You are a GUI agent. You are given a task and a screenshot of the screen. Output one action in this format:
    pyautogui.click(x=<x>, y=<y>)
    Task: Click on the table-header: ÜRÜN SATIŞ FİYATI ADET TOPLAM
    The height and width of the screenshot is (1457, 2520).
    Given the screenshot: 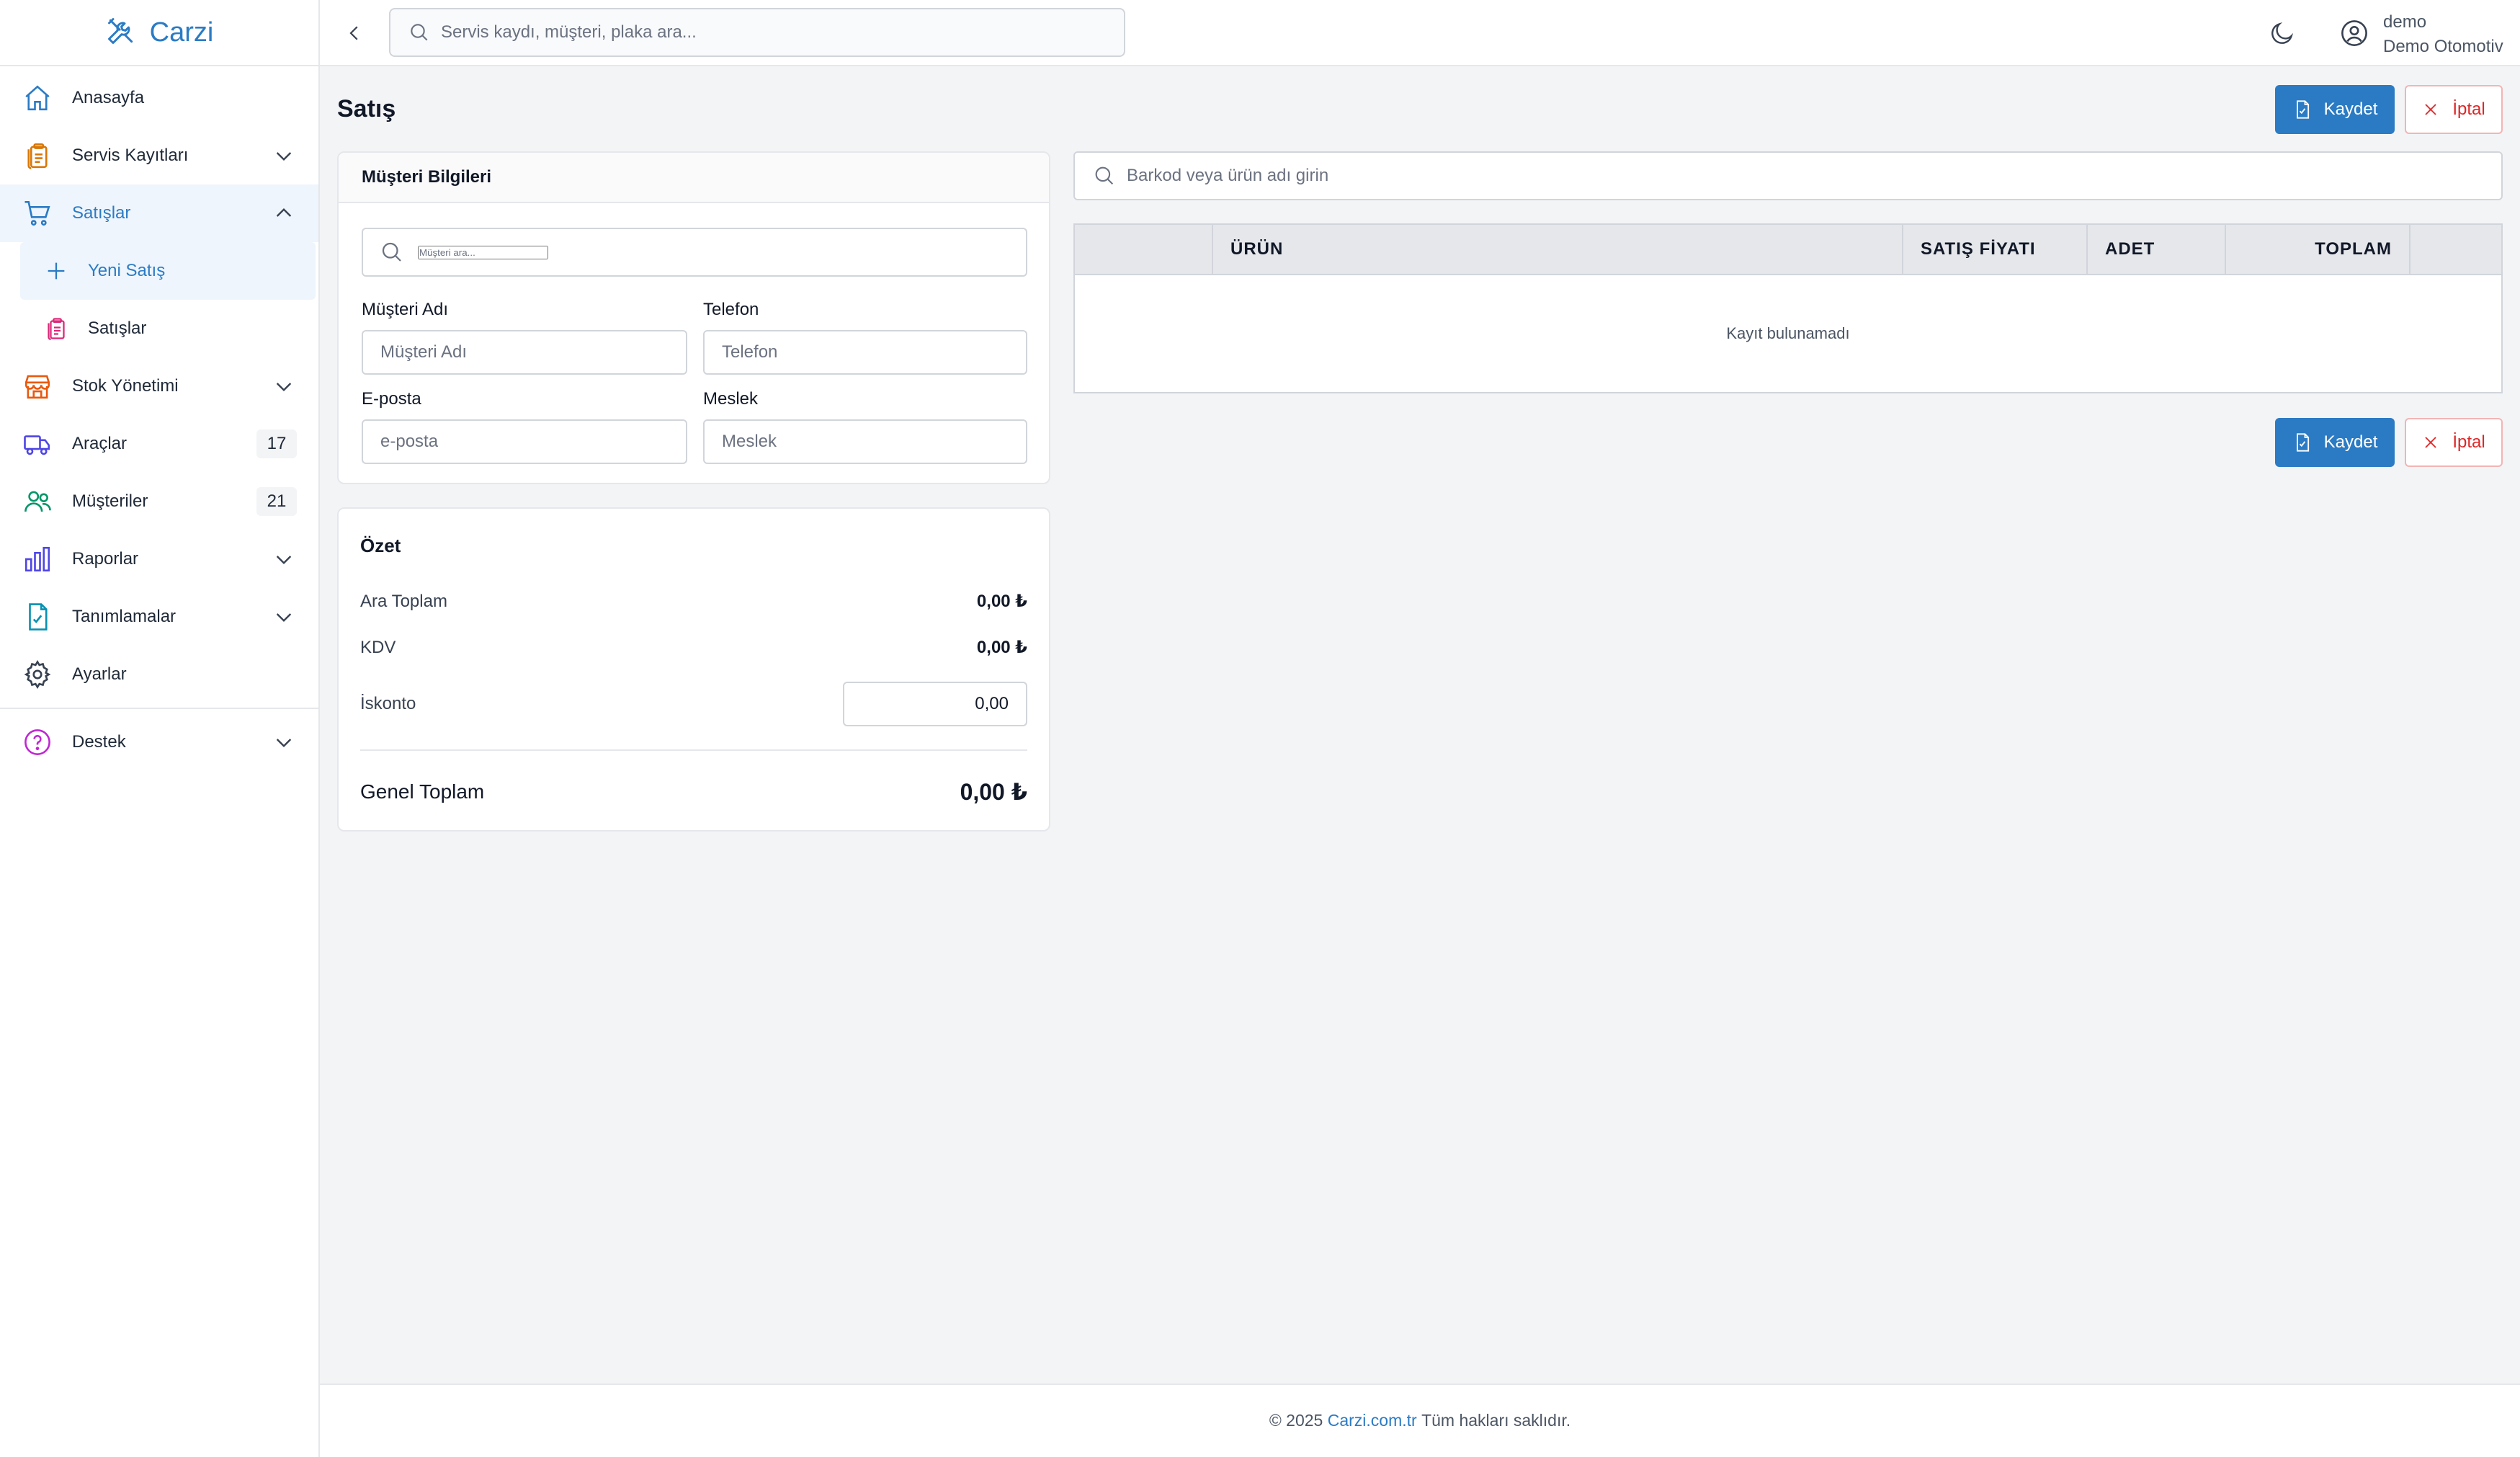 What is the action you would take?
    pyautogui.click(x=1788, y=250)
    